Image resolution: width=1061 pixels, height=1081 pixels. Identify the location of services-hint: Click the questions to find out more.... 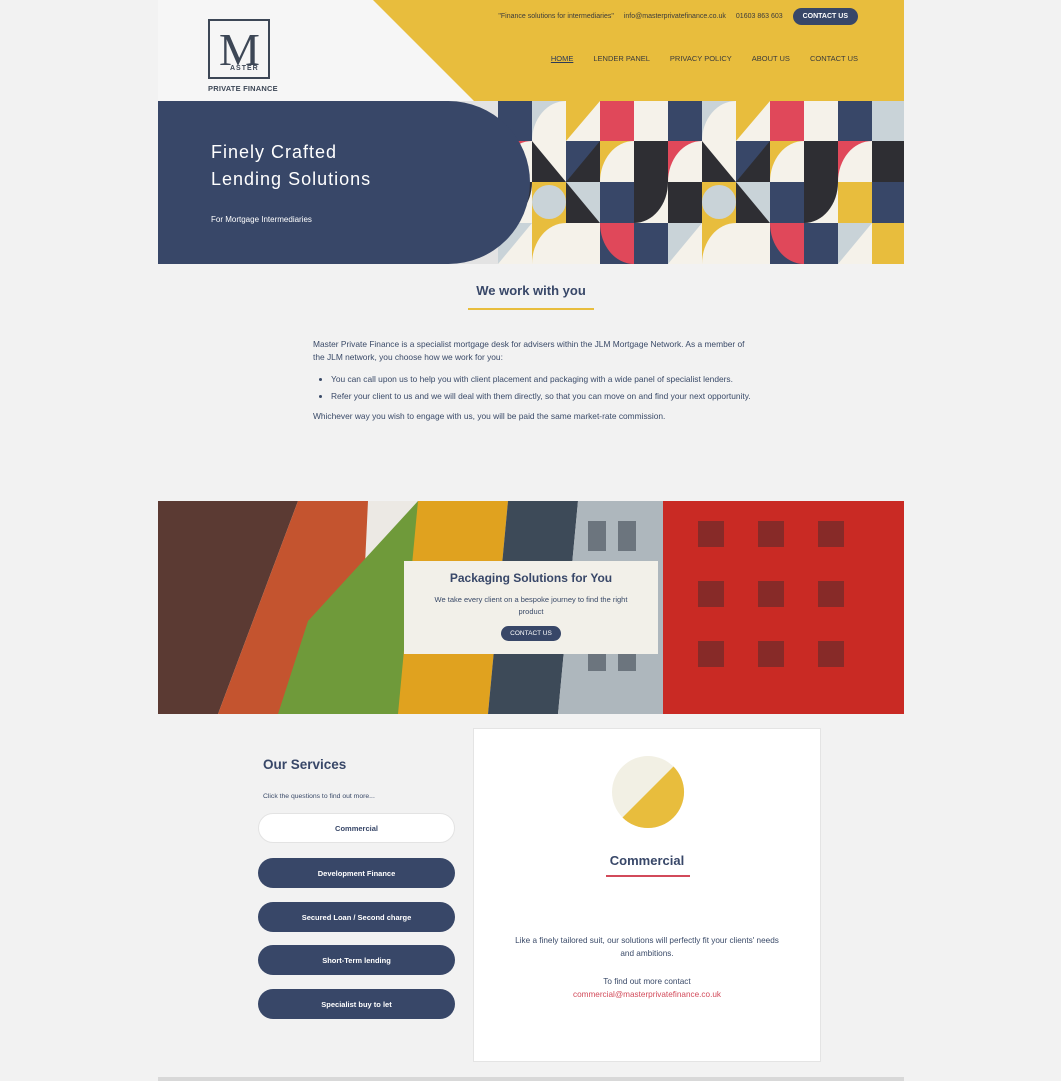
(319, 796).